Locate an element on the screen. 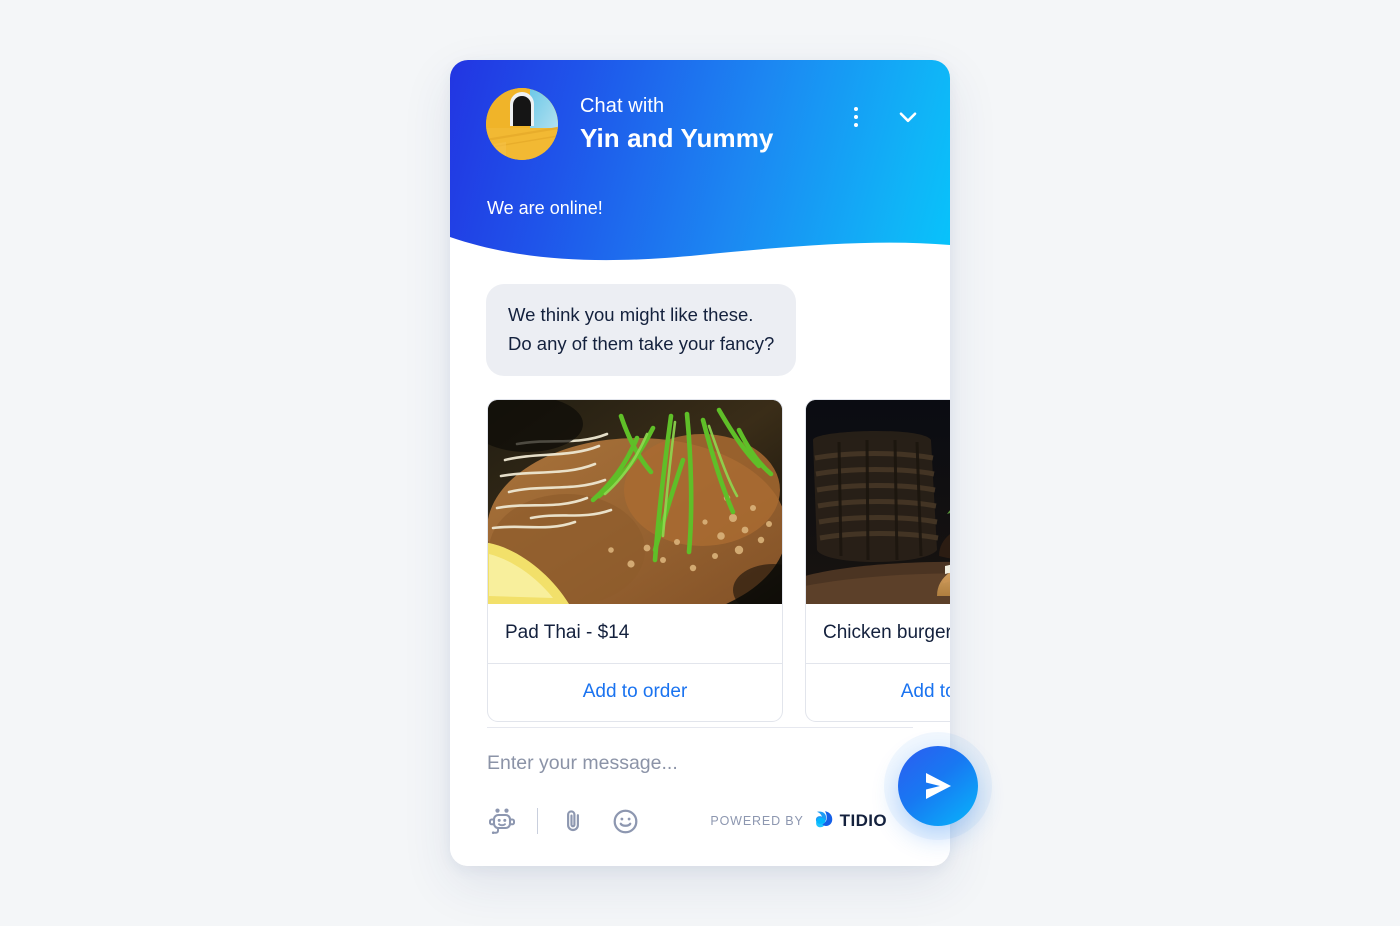  header-top-row: Chat with Yin and Yummy is located at coordinates (700, 110).